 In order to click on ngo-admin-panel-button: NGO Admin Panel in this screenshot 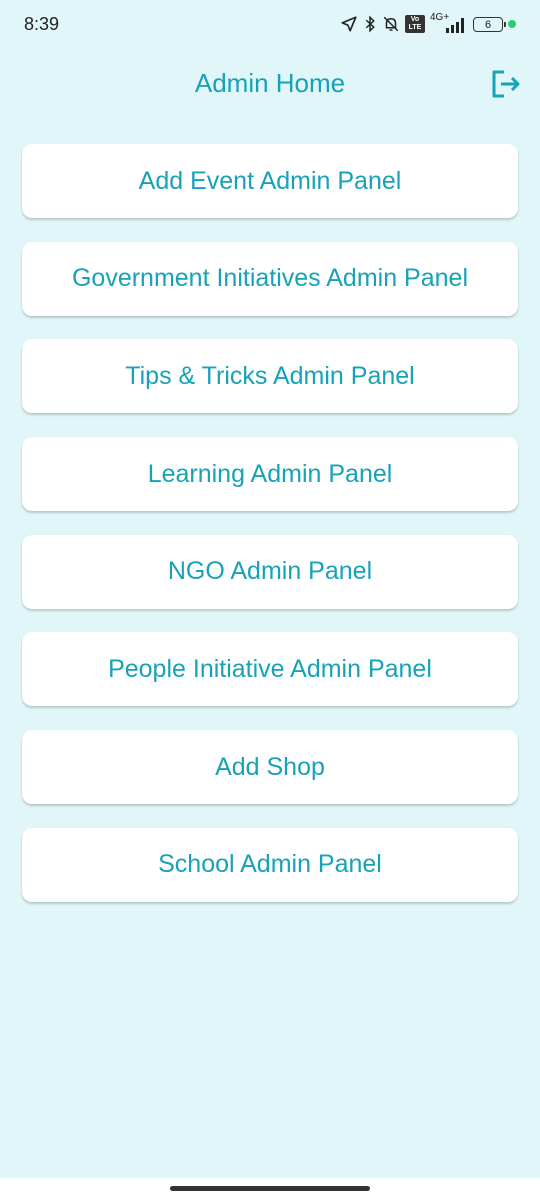, I will do `click(270, 571)`.